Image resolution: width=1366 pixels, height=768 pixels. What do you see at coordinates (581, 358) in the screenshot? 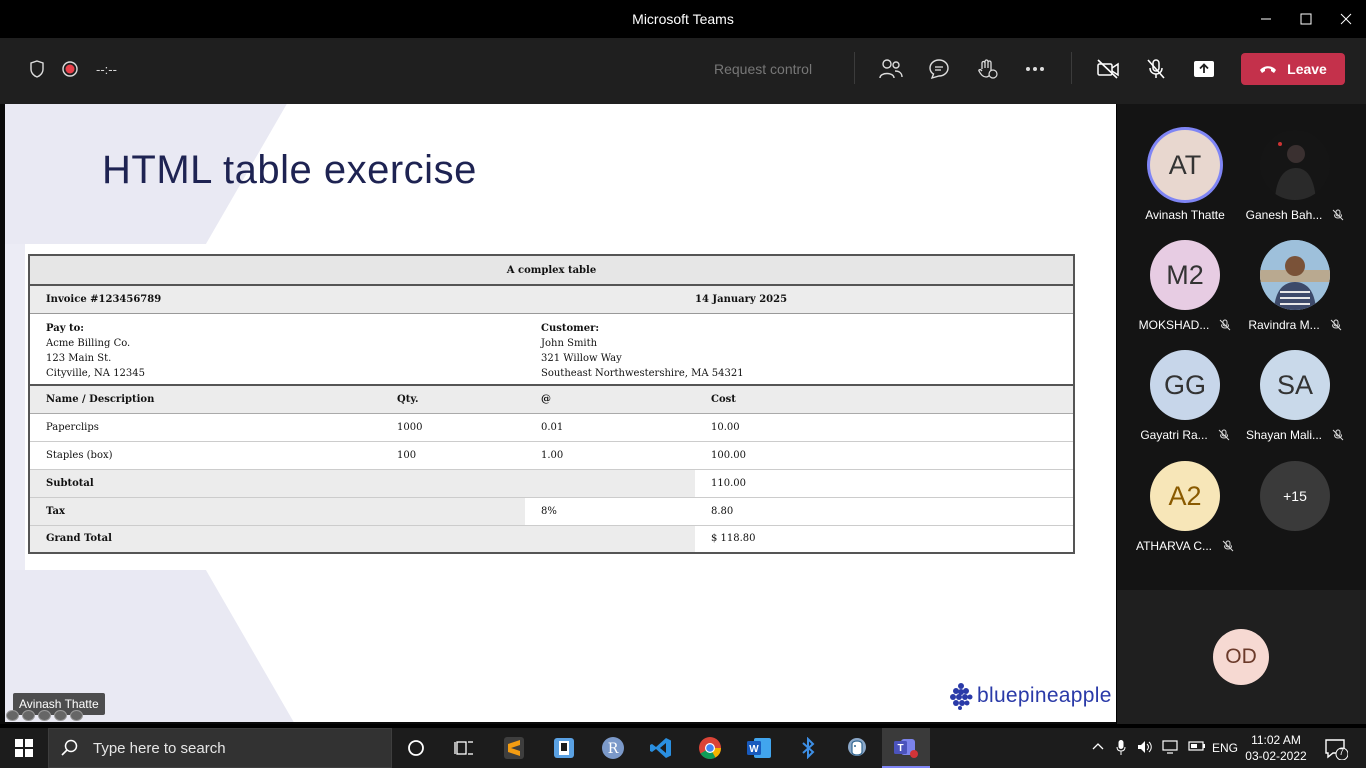
I see `customer-line: 321 Willow Way` at bounding box center [581, 358].